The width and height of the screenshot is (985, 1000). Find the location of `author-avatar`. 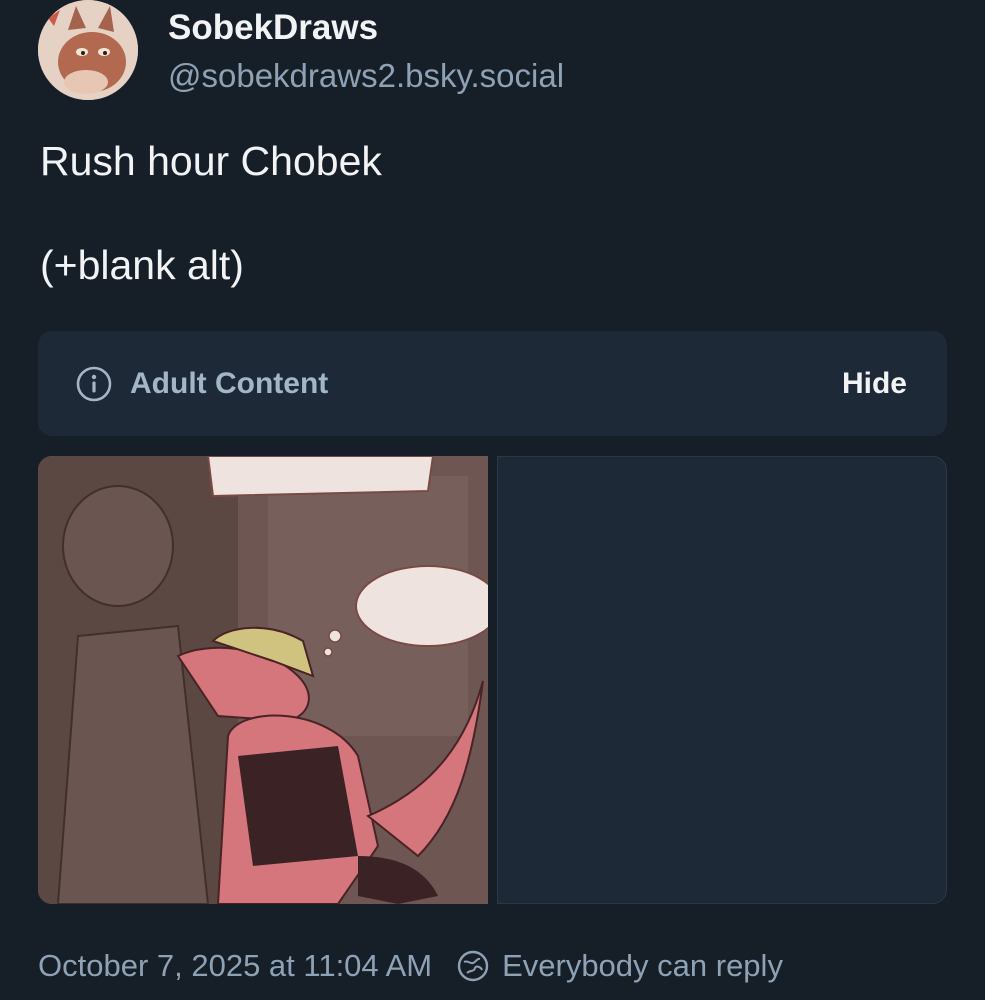

author-avatar is located at coordinates (88, 50).